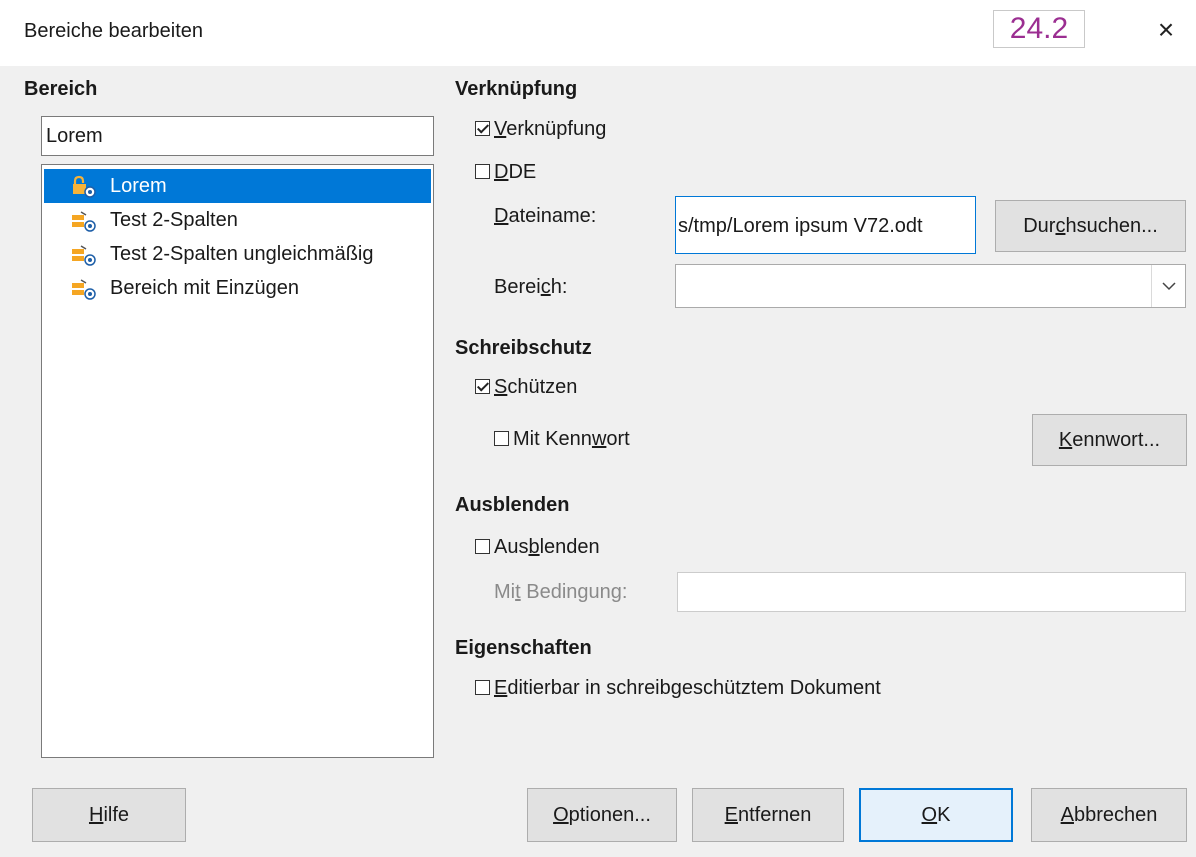  What do you see at coordinates (505, 172) in the screenshot?
I see `dde-checkbox: DDE` at bounding box center [505, 172].